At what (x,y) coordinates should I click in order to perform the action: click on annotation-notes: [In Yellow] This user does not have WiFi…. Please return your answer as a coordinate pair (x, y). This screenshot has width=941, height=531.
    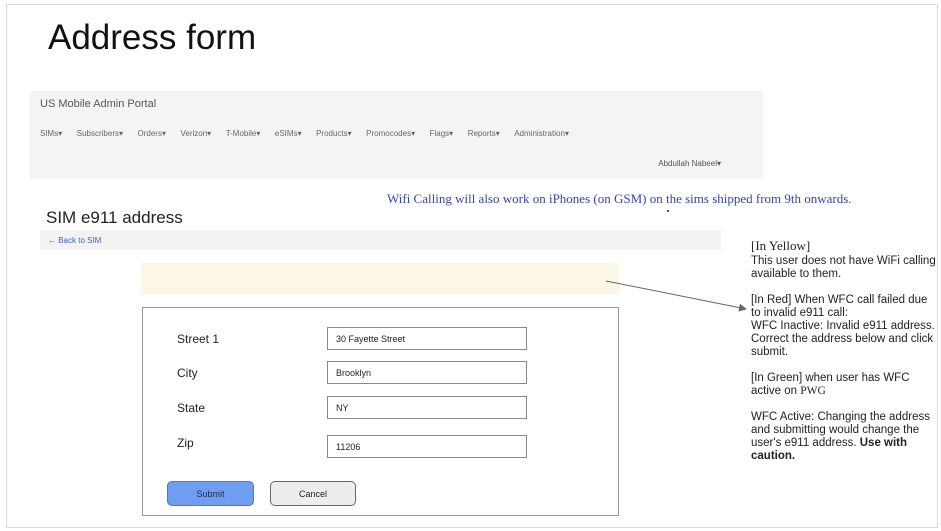
    Looking at the image, I should click on (844, 351).